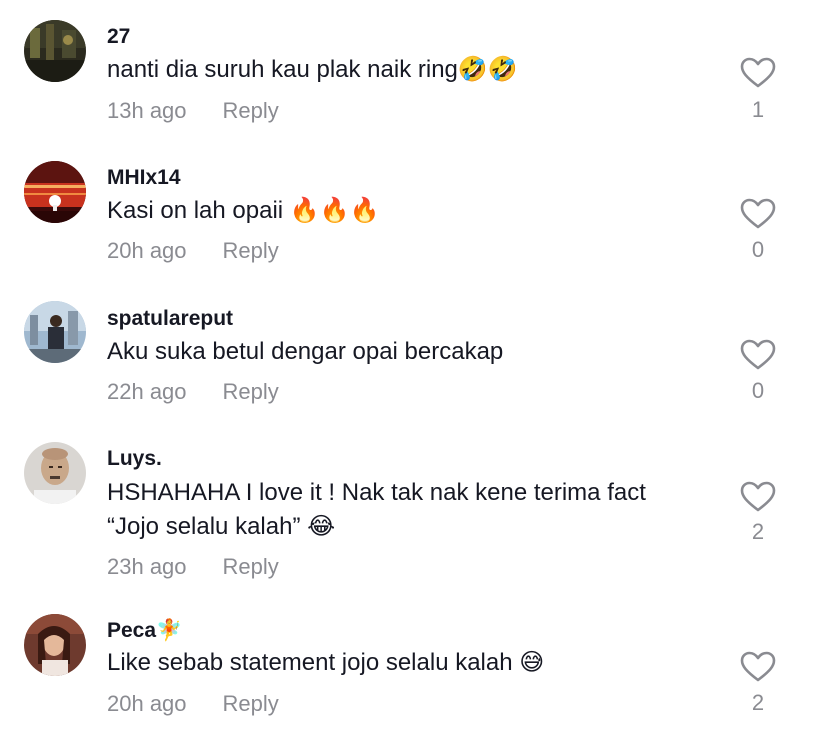 Image resolution: width=828 pixels, height=736 pixels. I want to click on comment-timestamp: 23h ago, so click(147, 566).